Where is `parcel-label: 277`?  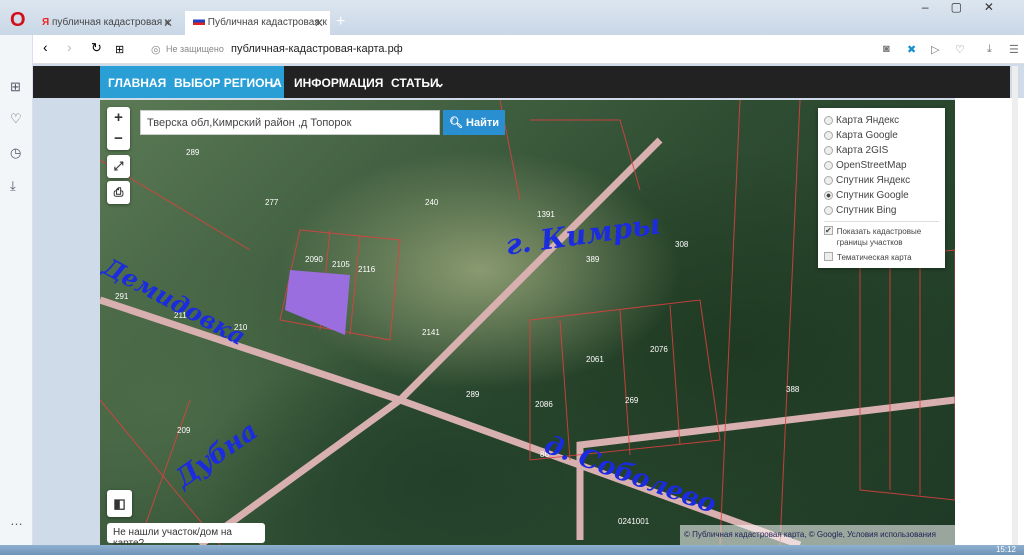 parcel-label: 277 is located at coordinates (272, 202).